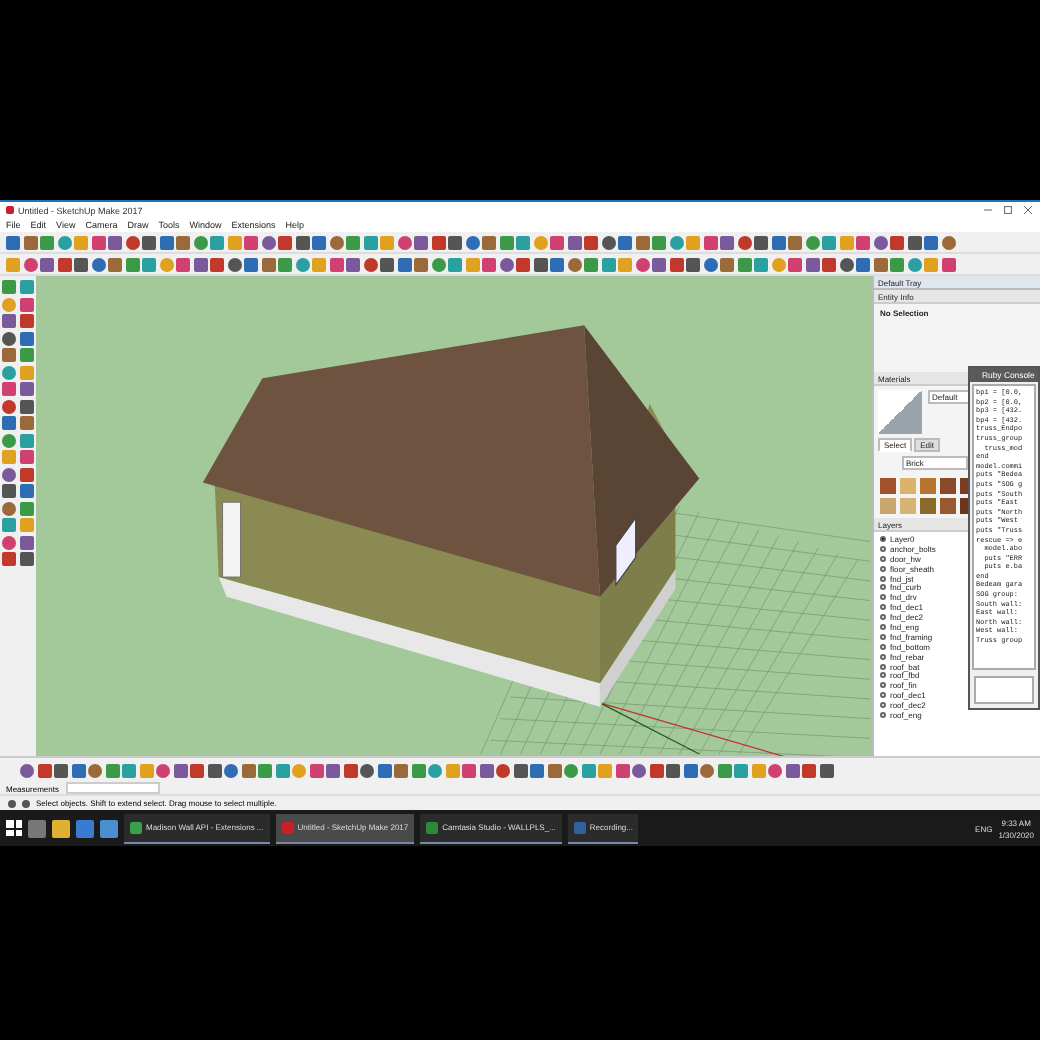  Describe the element at coordinates (1028, 210) in the screenshot. I see `close-icon` at that location.